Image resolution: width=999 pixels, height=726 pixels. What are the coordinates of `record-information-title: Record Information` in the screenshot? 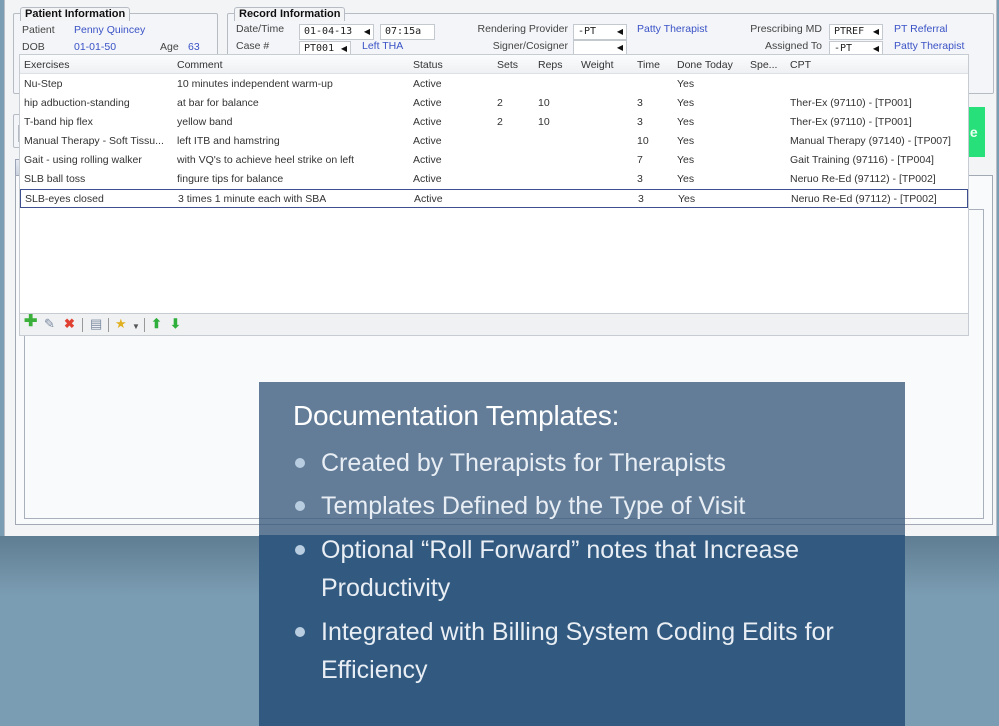 It's located at (290, 14).